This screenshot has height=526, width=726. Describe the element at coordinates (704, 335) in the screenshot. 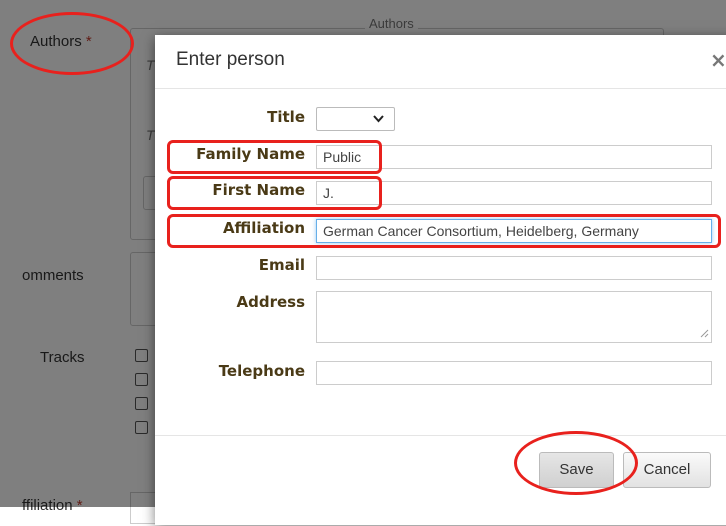

I see `resize-handle-icon` at that location.